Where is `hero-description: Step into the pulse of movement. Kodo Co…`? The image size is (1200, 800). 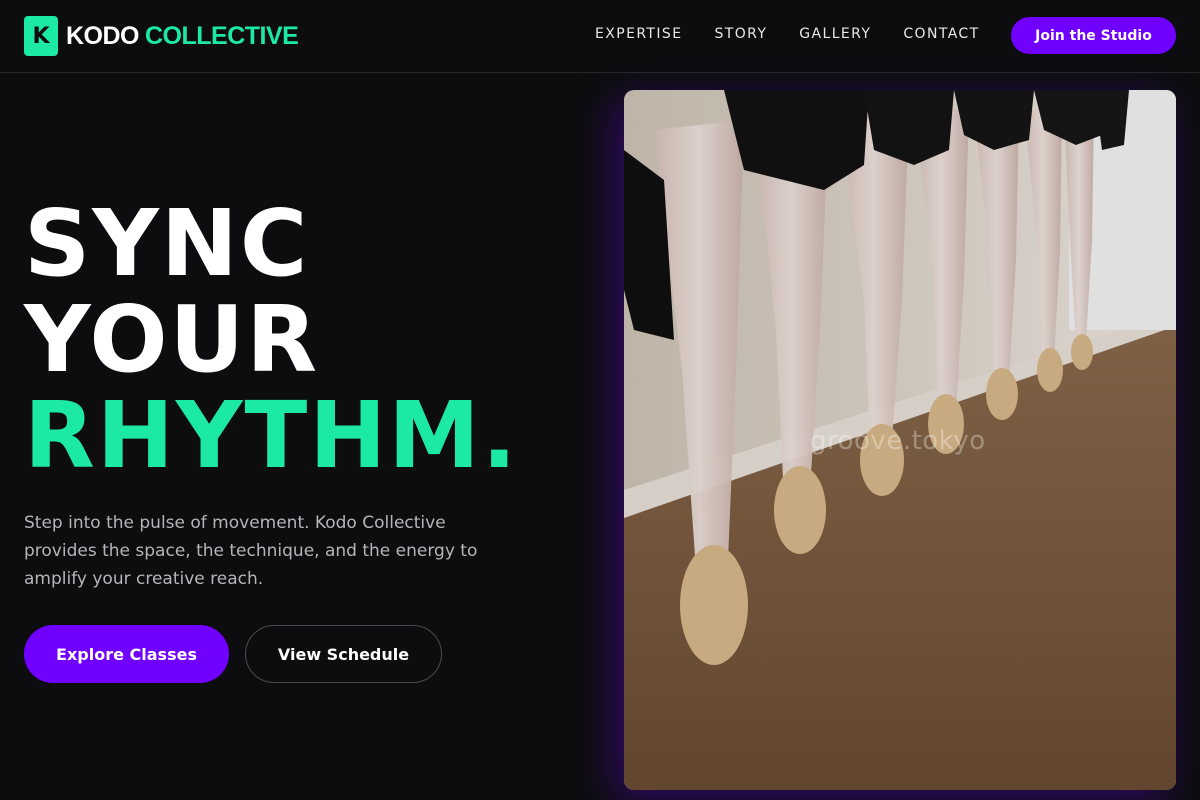 hero-description: Step into the pulse of movement. Kodo Co… is located at coordinates (251, 551).